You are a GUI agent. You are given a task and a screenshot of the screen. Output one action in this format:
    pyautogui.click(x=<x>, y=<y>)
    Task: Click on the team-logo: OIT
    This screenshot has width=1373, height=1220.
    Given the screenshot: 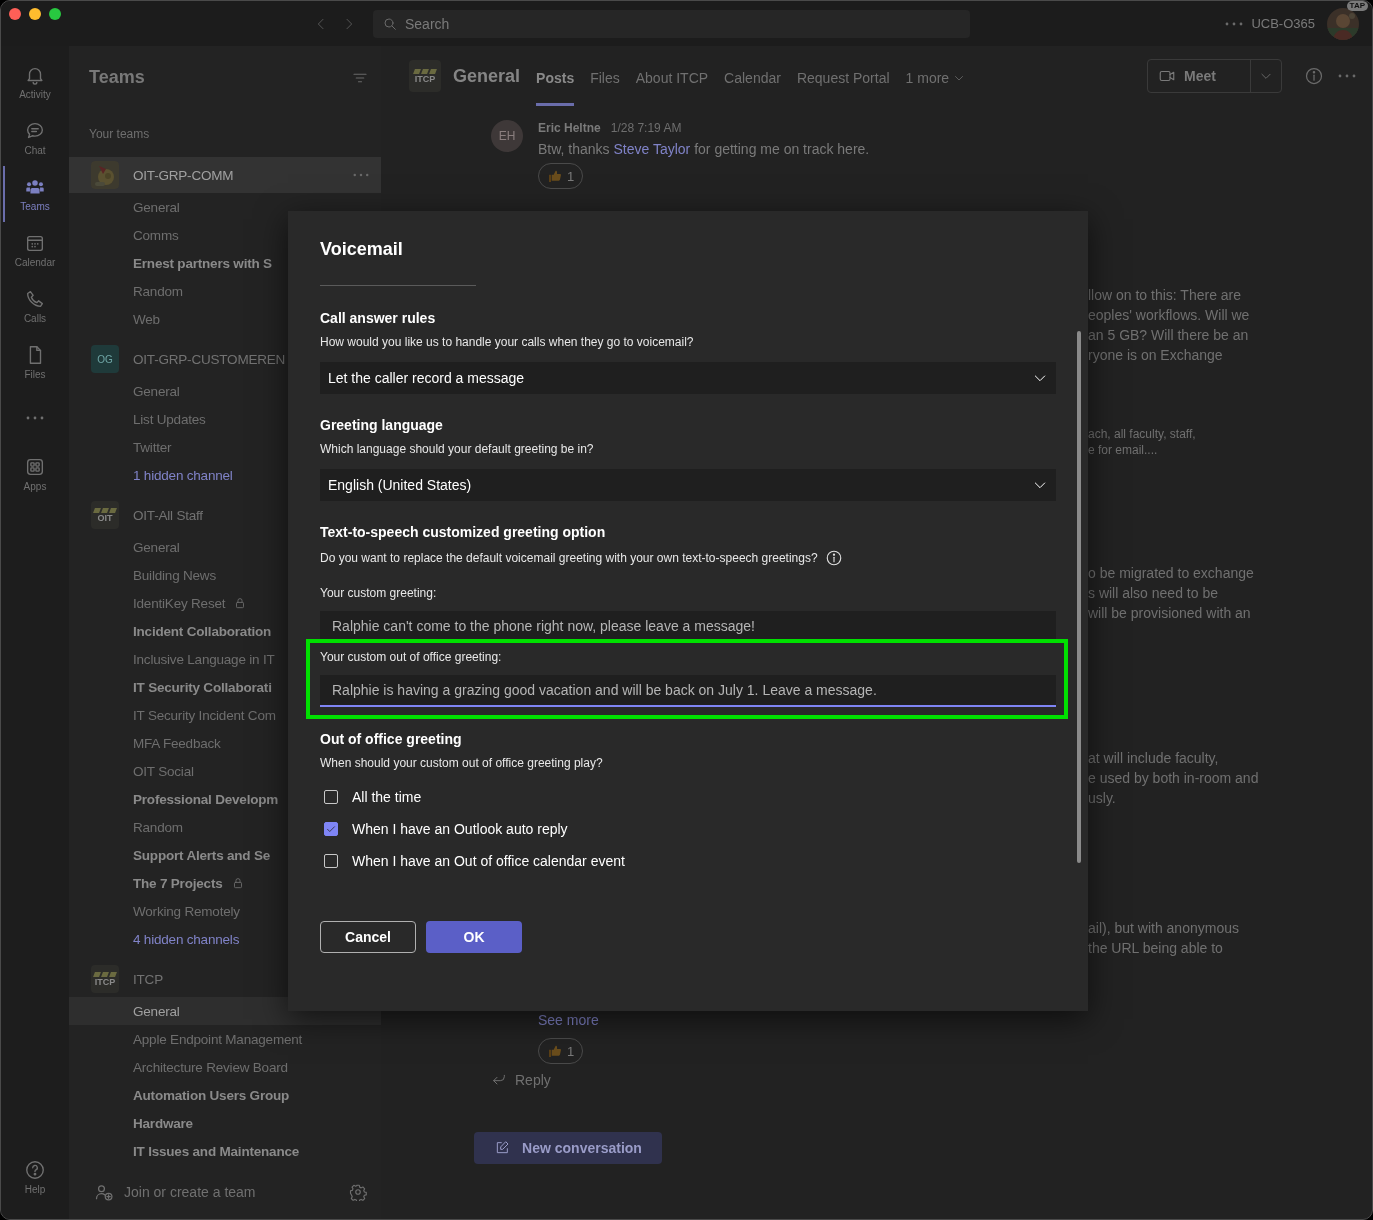 What is the action you would take?
    pyautogui.click(x=105, y=515)
    